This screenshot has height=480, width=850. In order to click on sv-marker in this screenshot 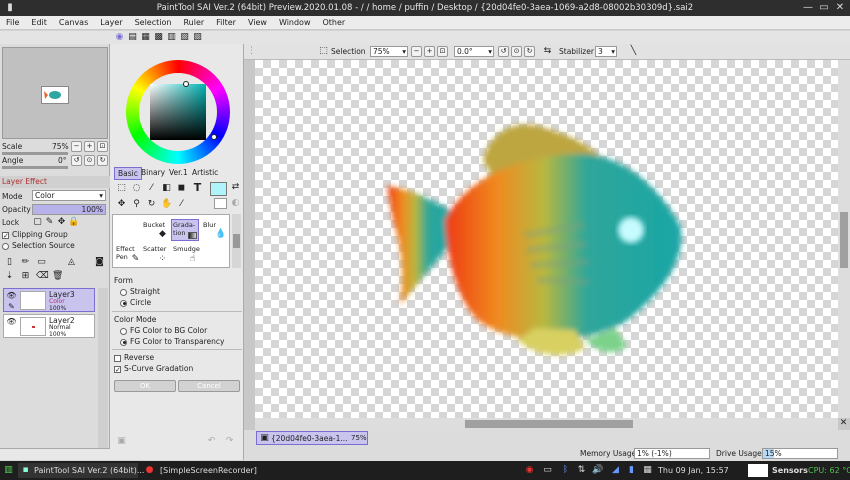, I will do `click(214, 137)`.